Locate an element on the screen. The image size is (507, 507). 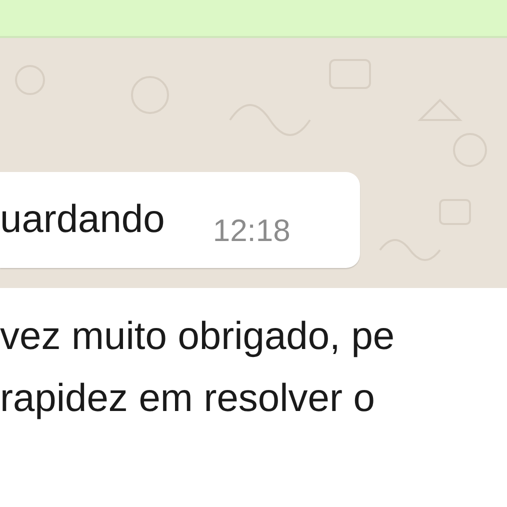
message-time: 12:18 is located at coordinates (251, 231).